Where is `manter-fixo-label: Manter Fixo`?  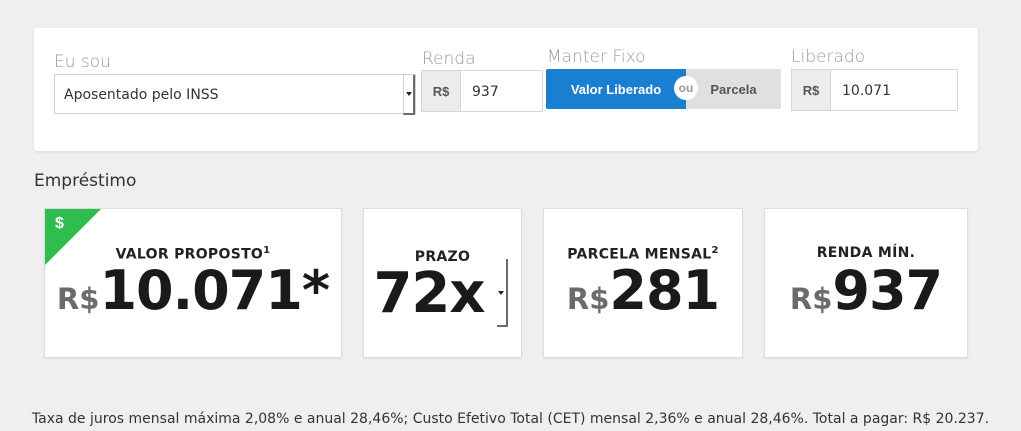 manter-fixo-label: Manter Fixo is located at coordinates (596, 57).